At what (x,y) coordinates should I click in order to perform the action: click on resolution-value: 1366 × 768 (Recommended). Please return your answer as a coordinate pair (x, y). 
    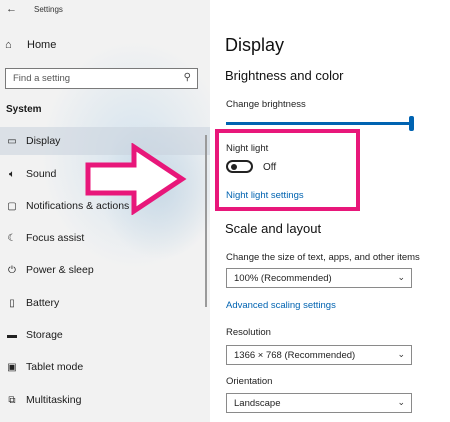
    Looking at the image, I should click on (295, 355).